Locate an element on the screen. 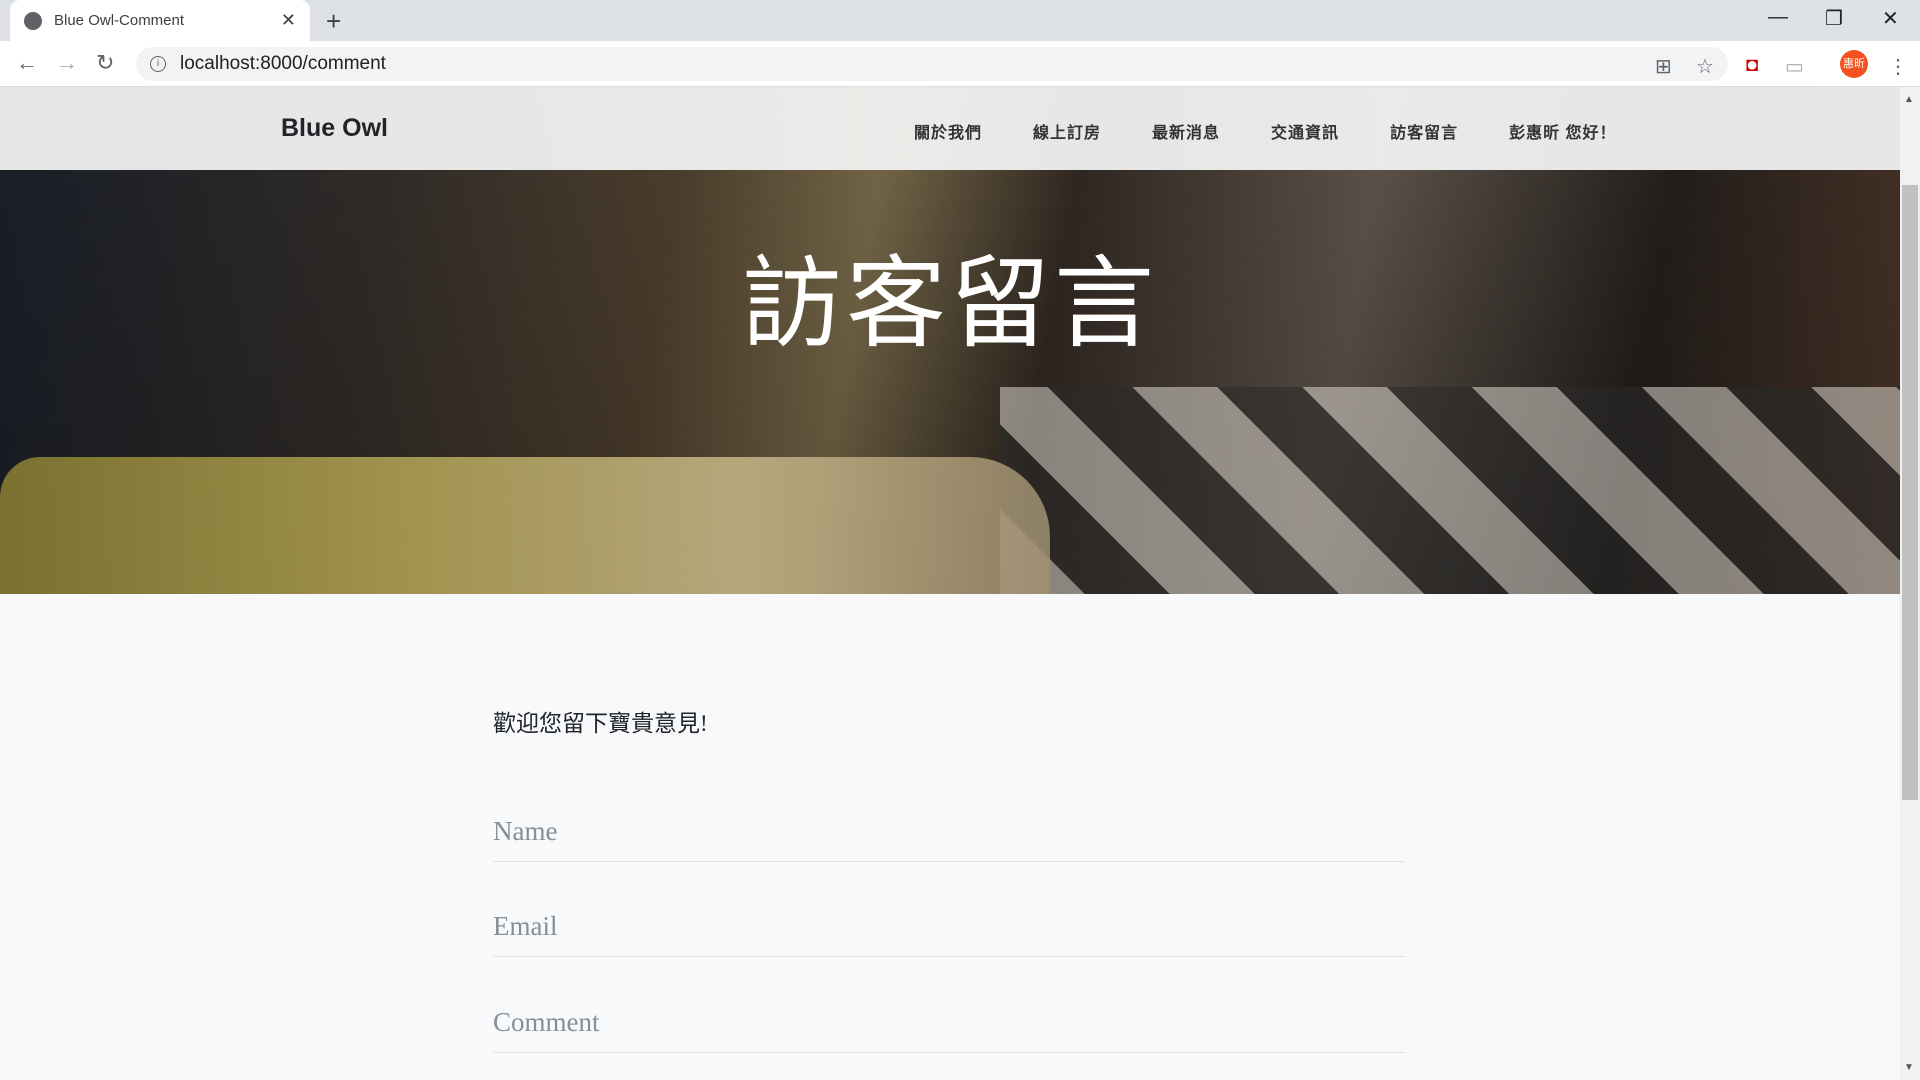  name-input: Name is located at coordinates (949, 837).